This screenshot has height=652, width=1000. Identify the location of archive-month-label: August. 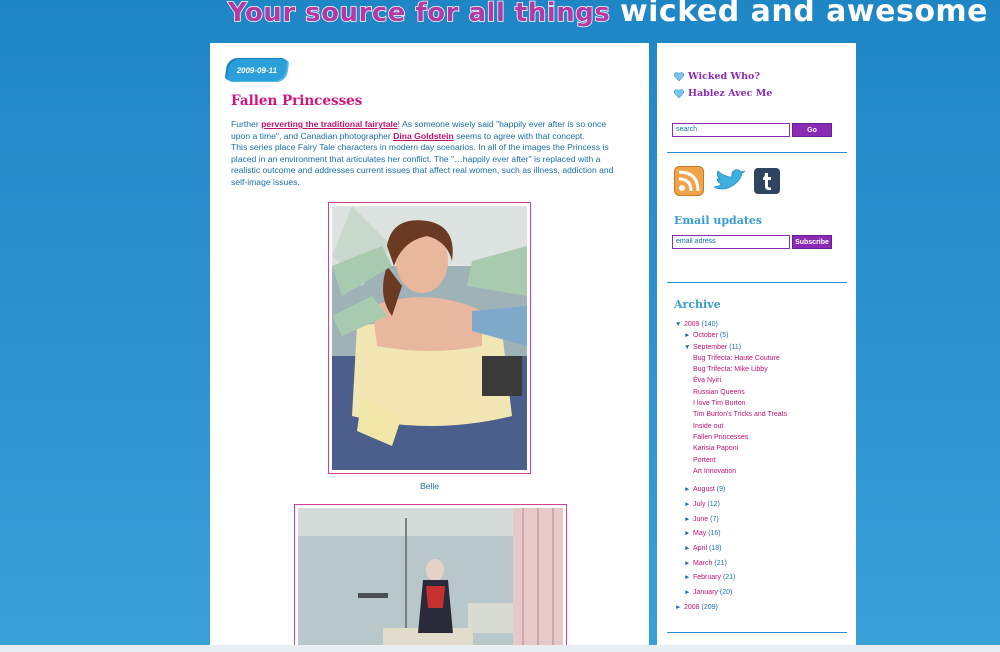
(704, 490).